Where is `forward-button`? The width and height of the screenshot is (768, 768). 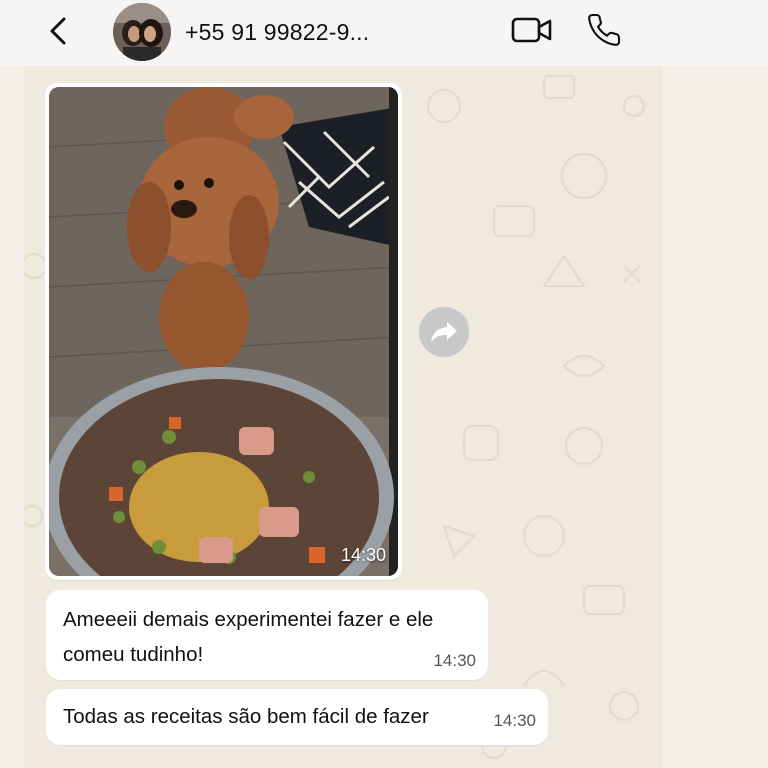
forward-button is located at coordinates (444, 332).